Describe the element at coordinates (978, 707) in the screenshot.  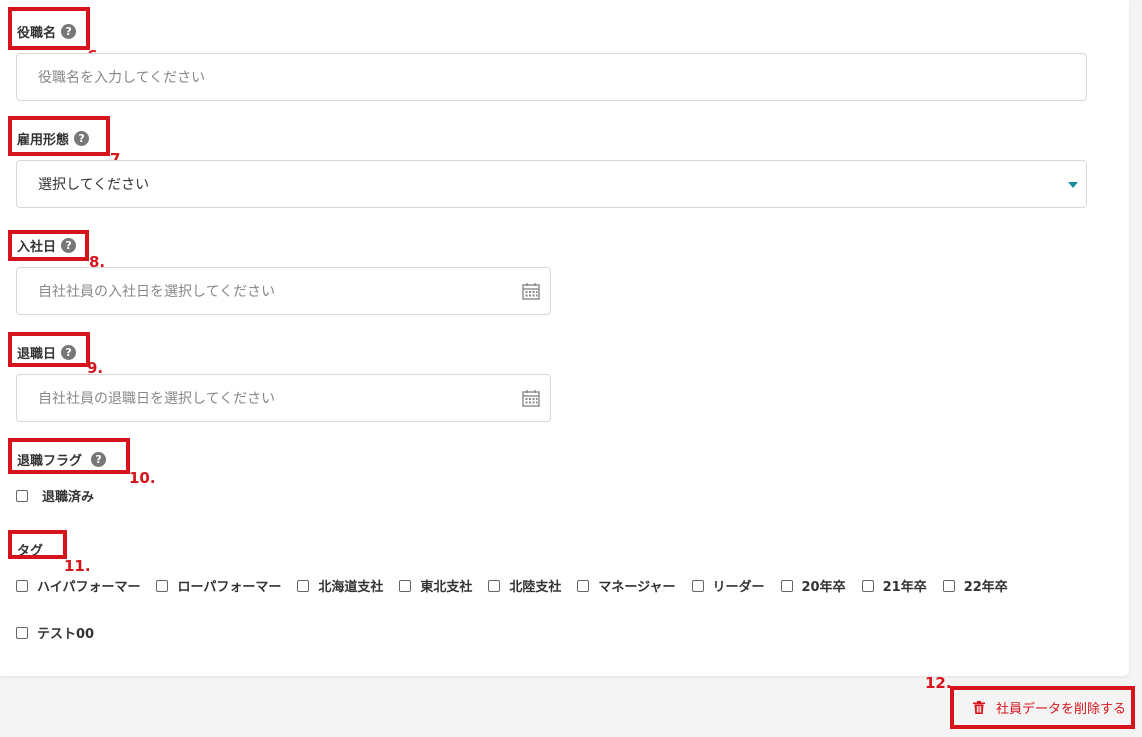
I see `trash-icon` at that location.